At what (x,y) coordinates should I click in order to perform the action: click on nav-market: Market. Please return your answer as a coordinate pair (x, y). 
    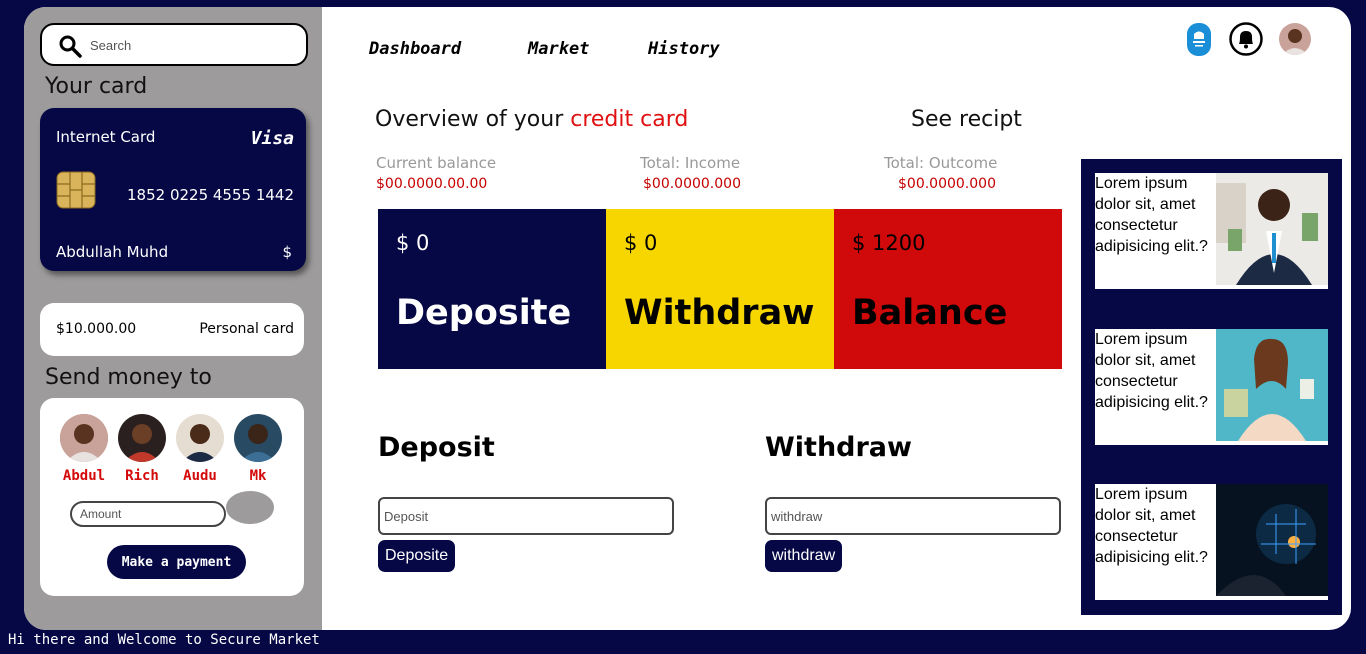
    Looking at the image, I should click on (558, 49).